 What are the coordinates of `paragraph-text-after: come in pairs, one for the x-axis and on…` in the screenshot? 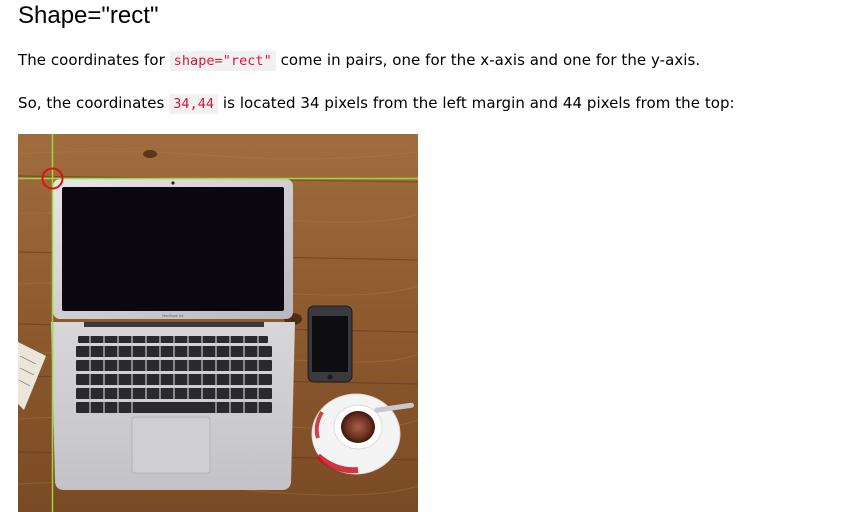 It's located at (488, 60).